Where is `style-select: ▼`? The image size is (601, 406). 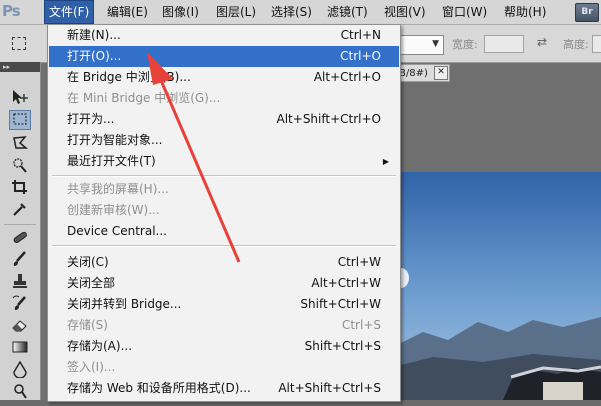 style-select: ▼ is located at coordinates (422, 45).